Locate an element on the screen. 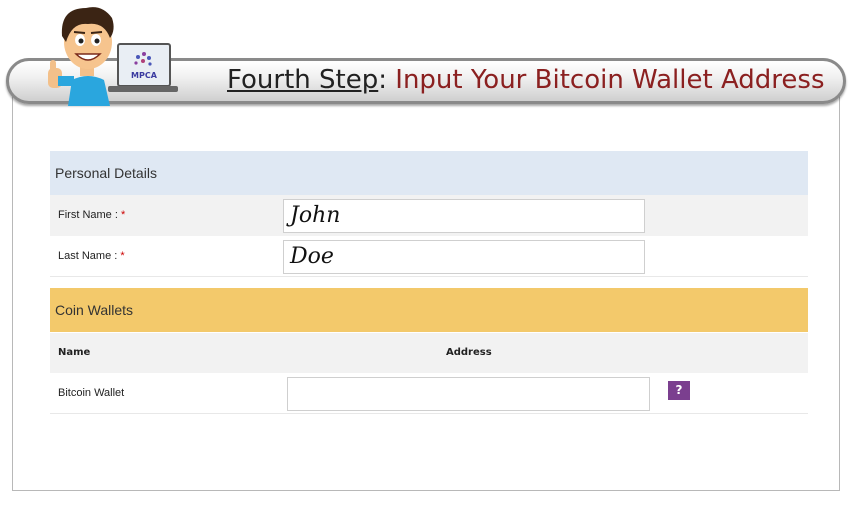 This screenshot has height=511, width=850. first-name-field: John is located at coordinates (464, 216).